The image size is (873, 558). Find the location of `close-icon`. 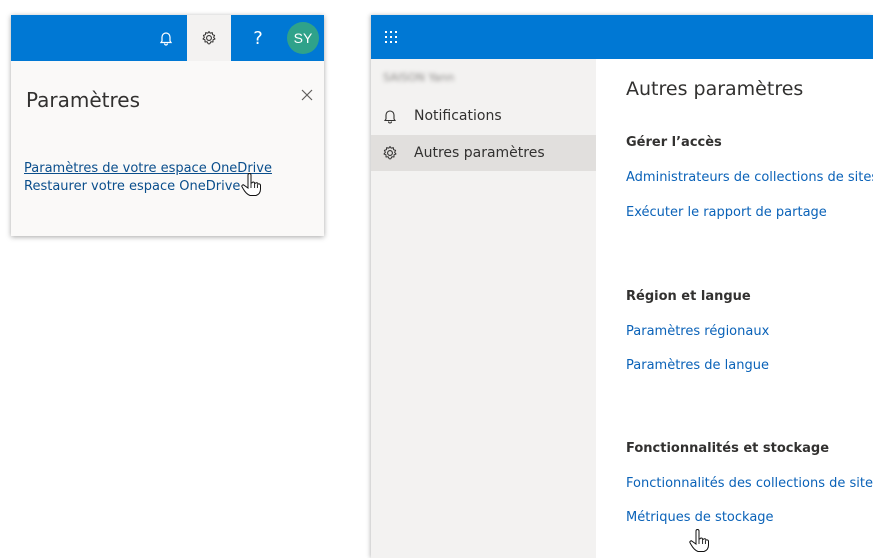

close-icon is located at coordinates (307, 95).